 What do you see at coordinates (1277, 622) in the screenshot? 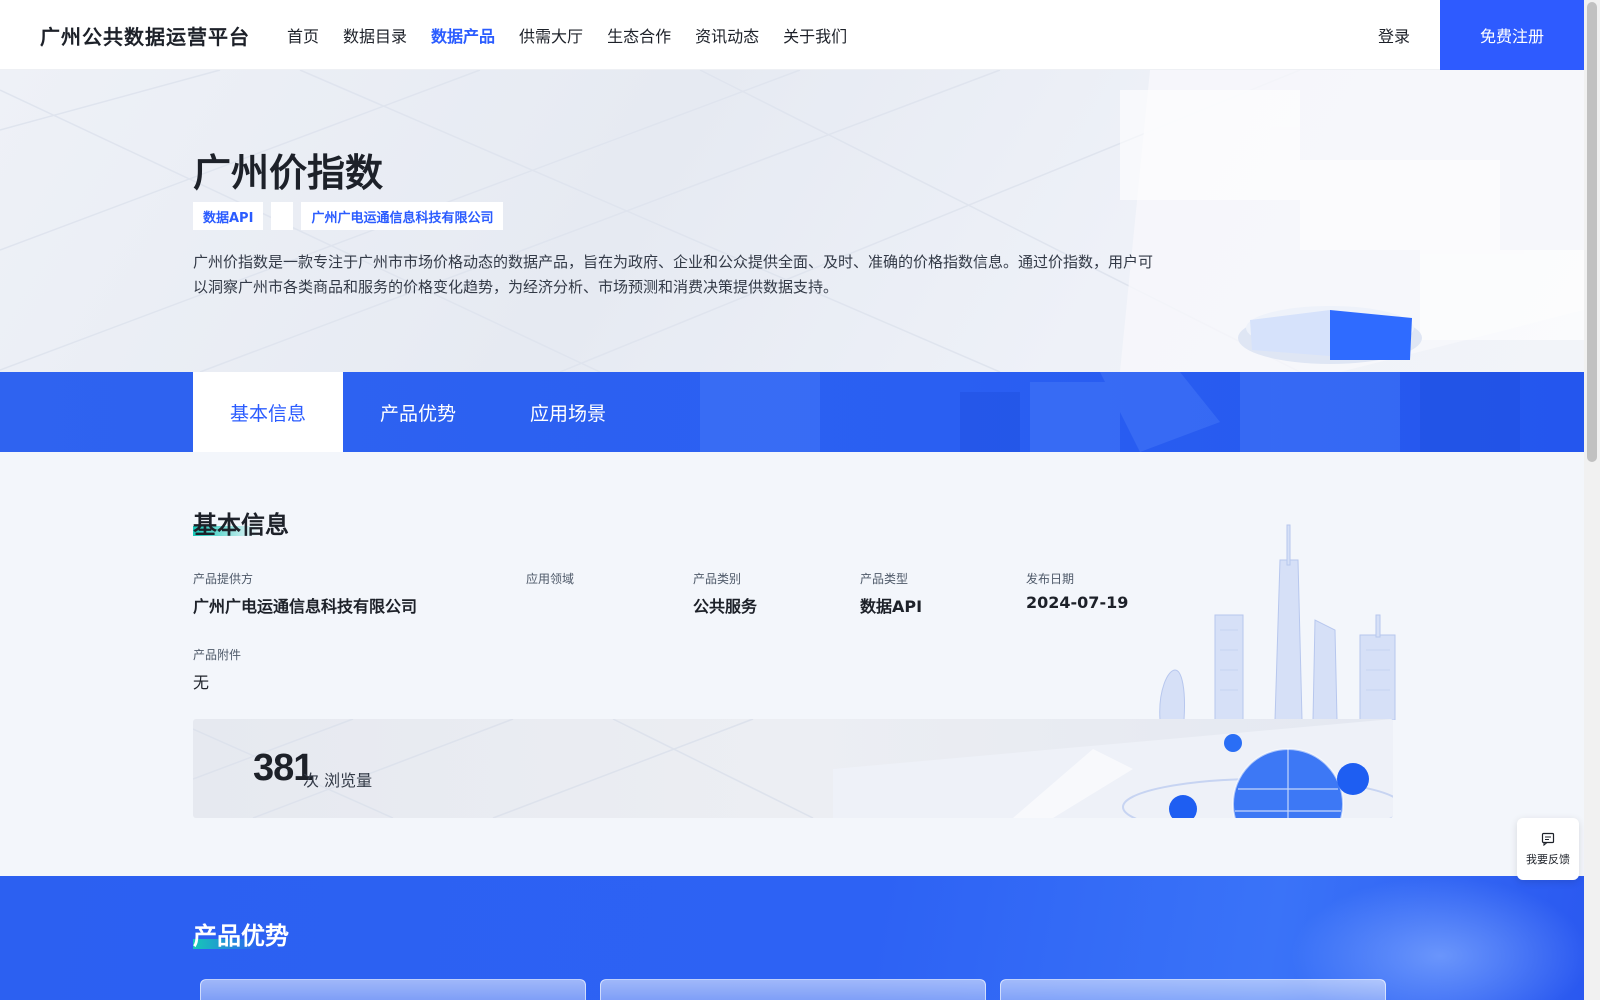
I see `city-skyline-illustration` at bounding box center [1277, 622].